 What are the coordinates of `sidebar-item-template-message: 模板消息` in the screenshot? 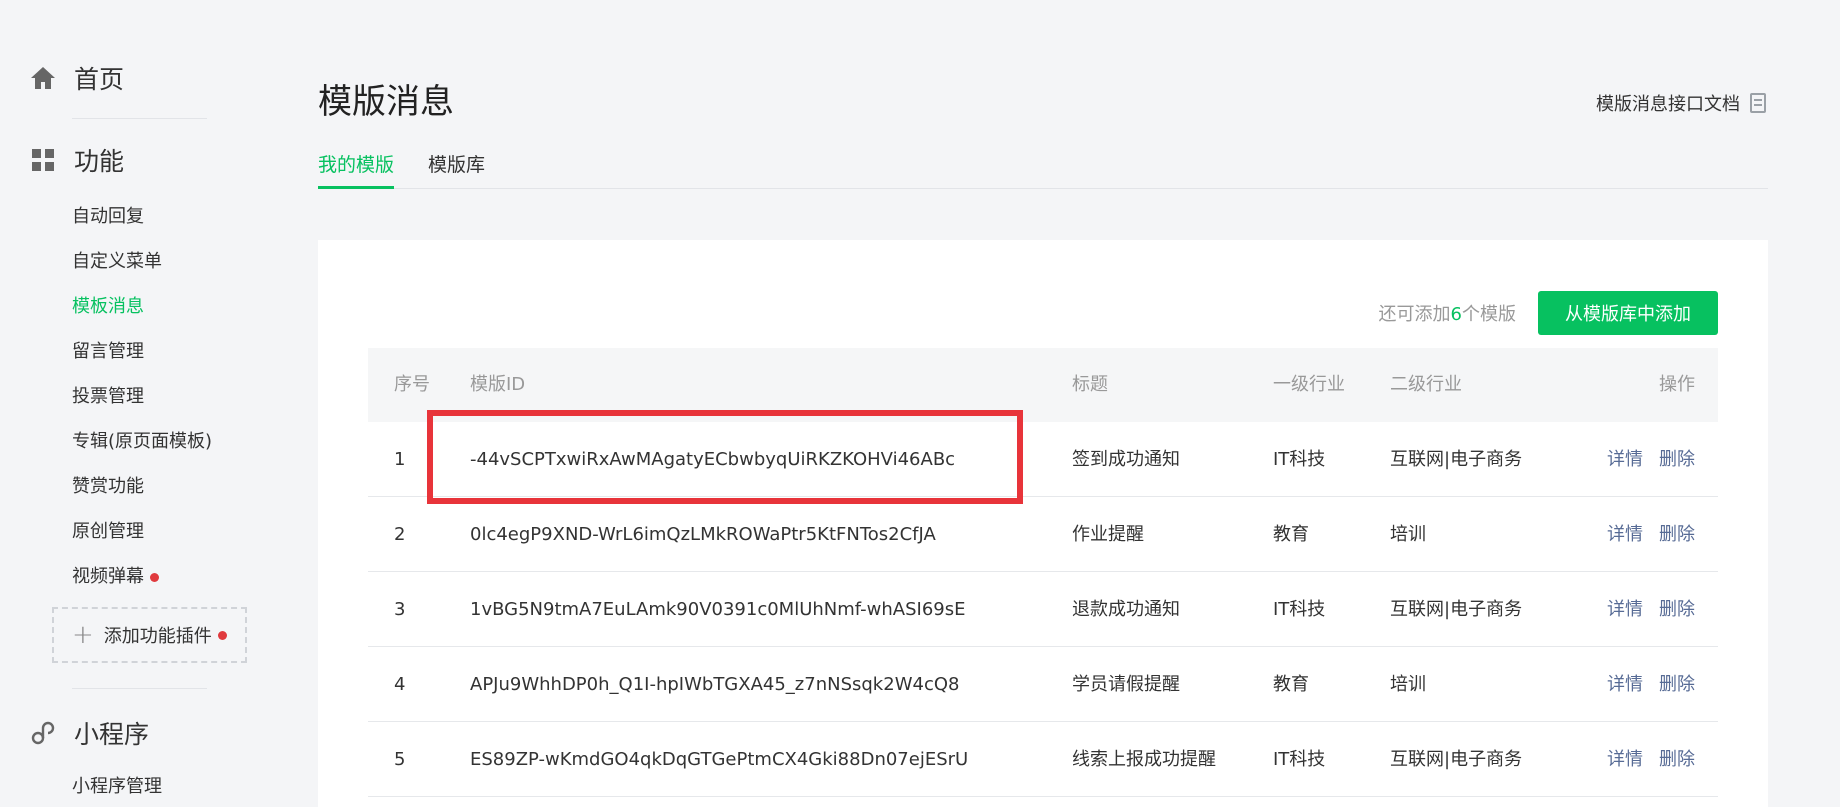 It's located at (108, 305).